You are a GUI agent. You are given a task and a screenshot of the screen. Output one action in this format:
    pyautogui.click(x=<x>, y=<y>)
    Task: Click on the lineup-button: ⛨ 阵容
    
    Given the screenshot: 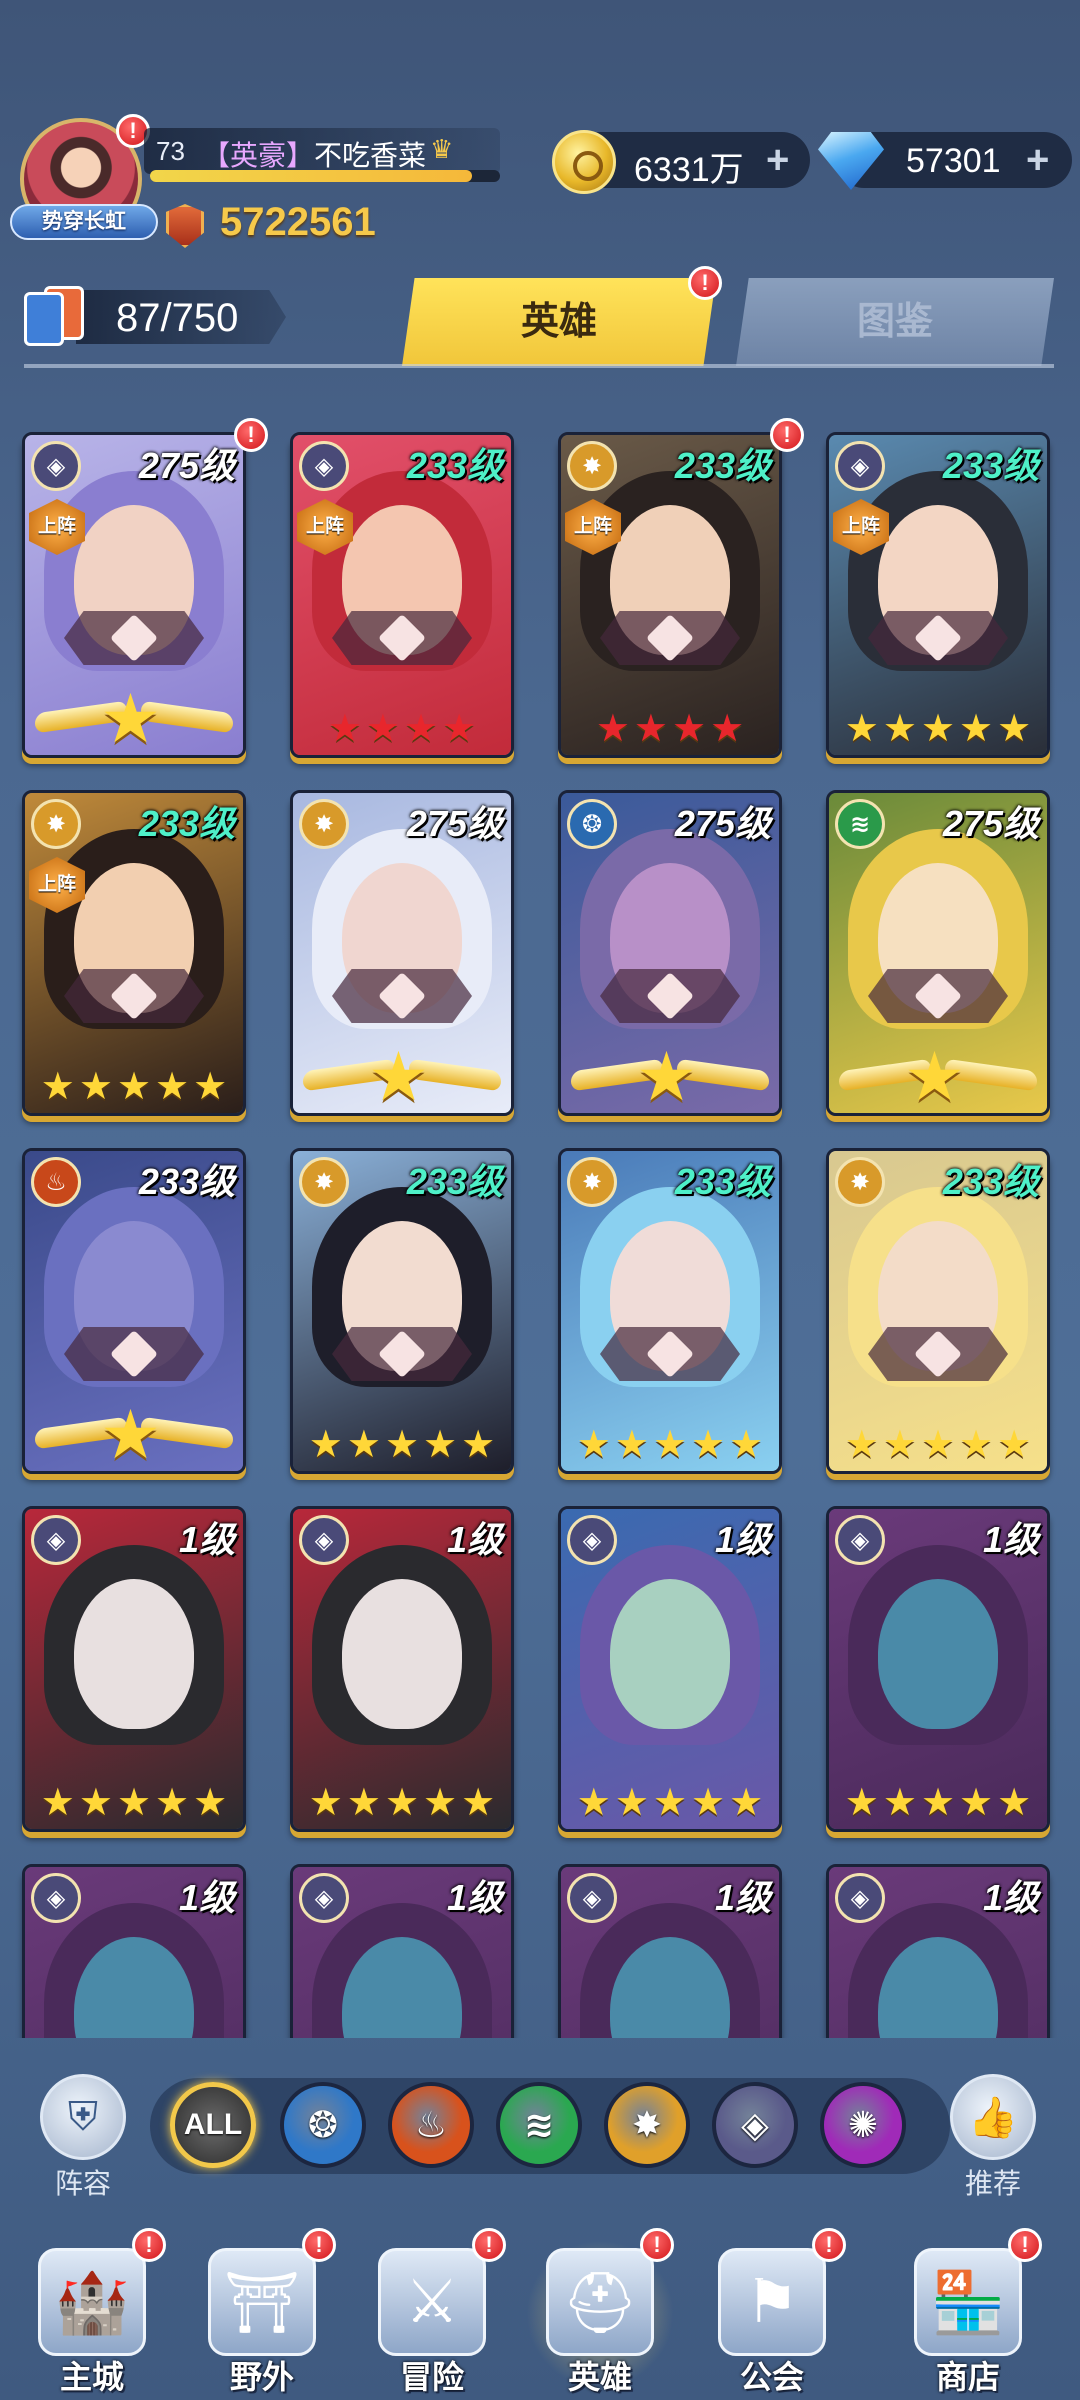 What is the action you would take?
    pyautogui.click(x=83, y=2138)
    